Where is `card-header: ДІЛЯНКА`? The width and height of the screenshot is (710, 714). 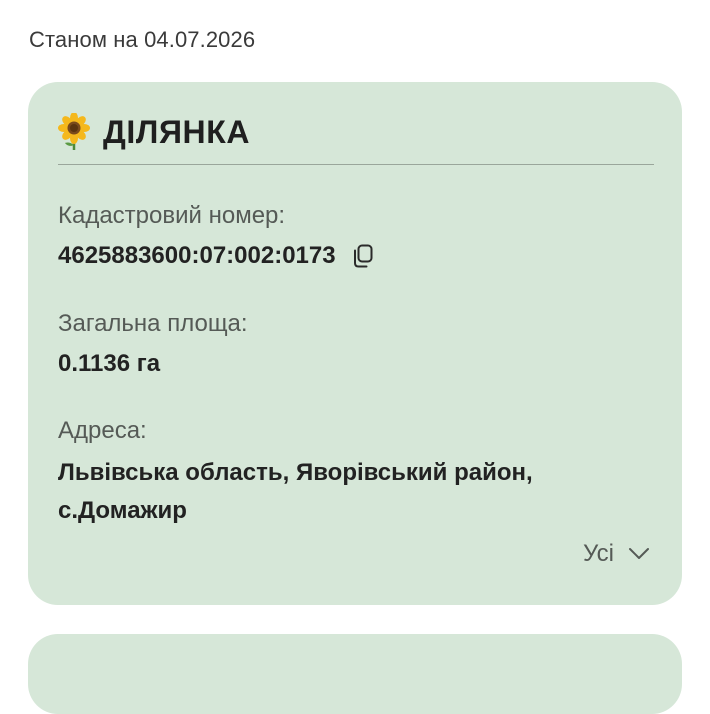
card-header: ДІЛЯНКА is located at coordinates (153, 132).